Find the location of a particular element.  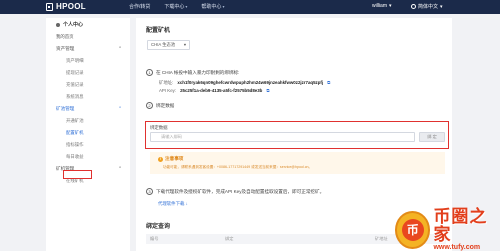

top-nav-bar: HPOOL 合作/转贷 下载中心 ▾ 帮助中心 ▾ william ▾ 简体中文 ▾ is located at coordinates (250, 7).